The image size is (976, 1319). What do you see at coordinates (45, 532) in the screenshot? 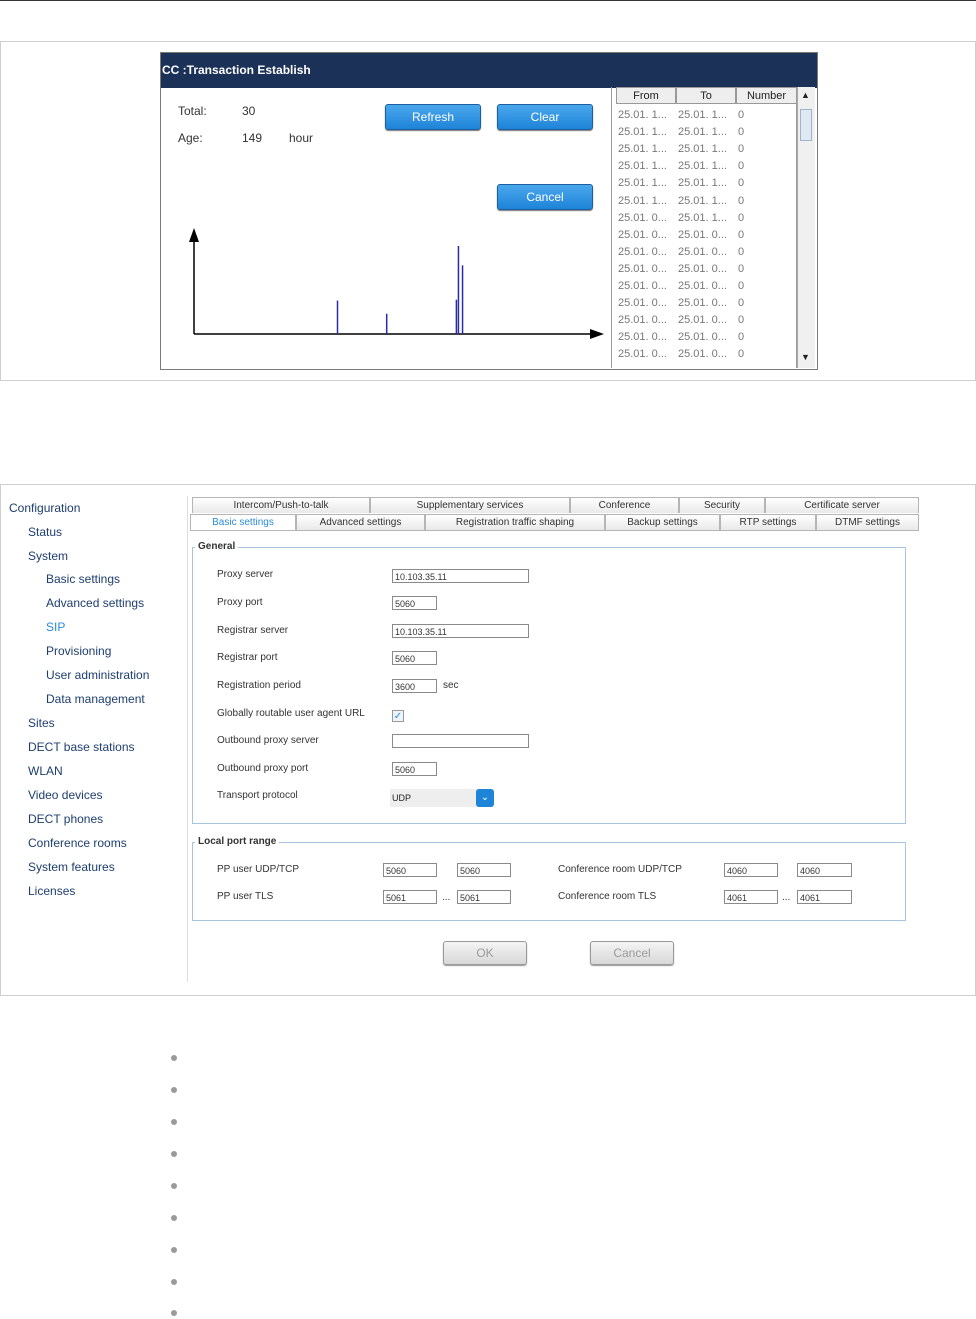
I see `sidebar-item: Status` at bounding box center [45, 532].